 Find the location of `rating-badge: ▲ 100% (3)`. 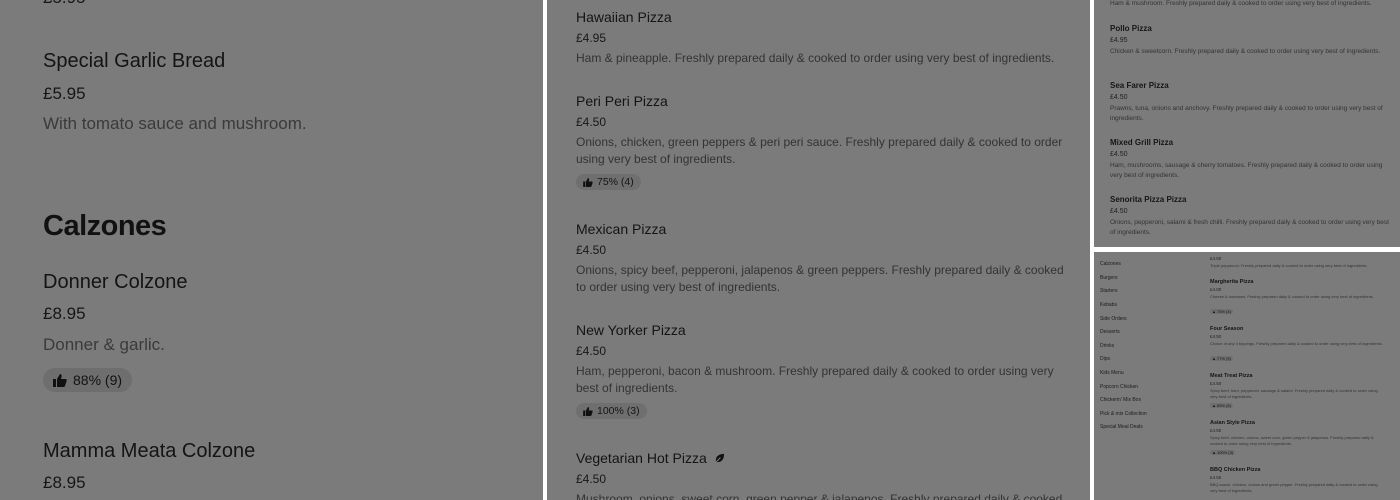

rating-badge: ▲ 100% (3) is located at coordinates (1223, 452).